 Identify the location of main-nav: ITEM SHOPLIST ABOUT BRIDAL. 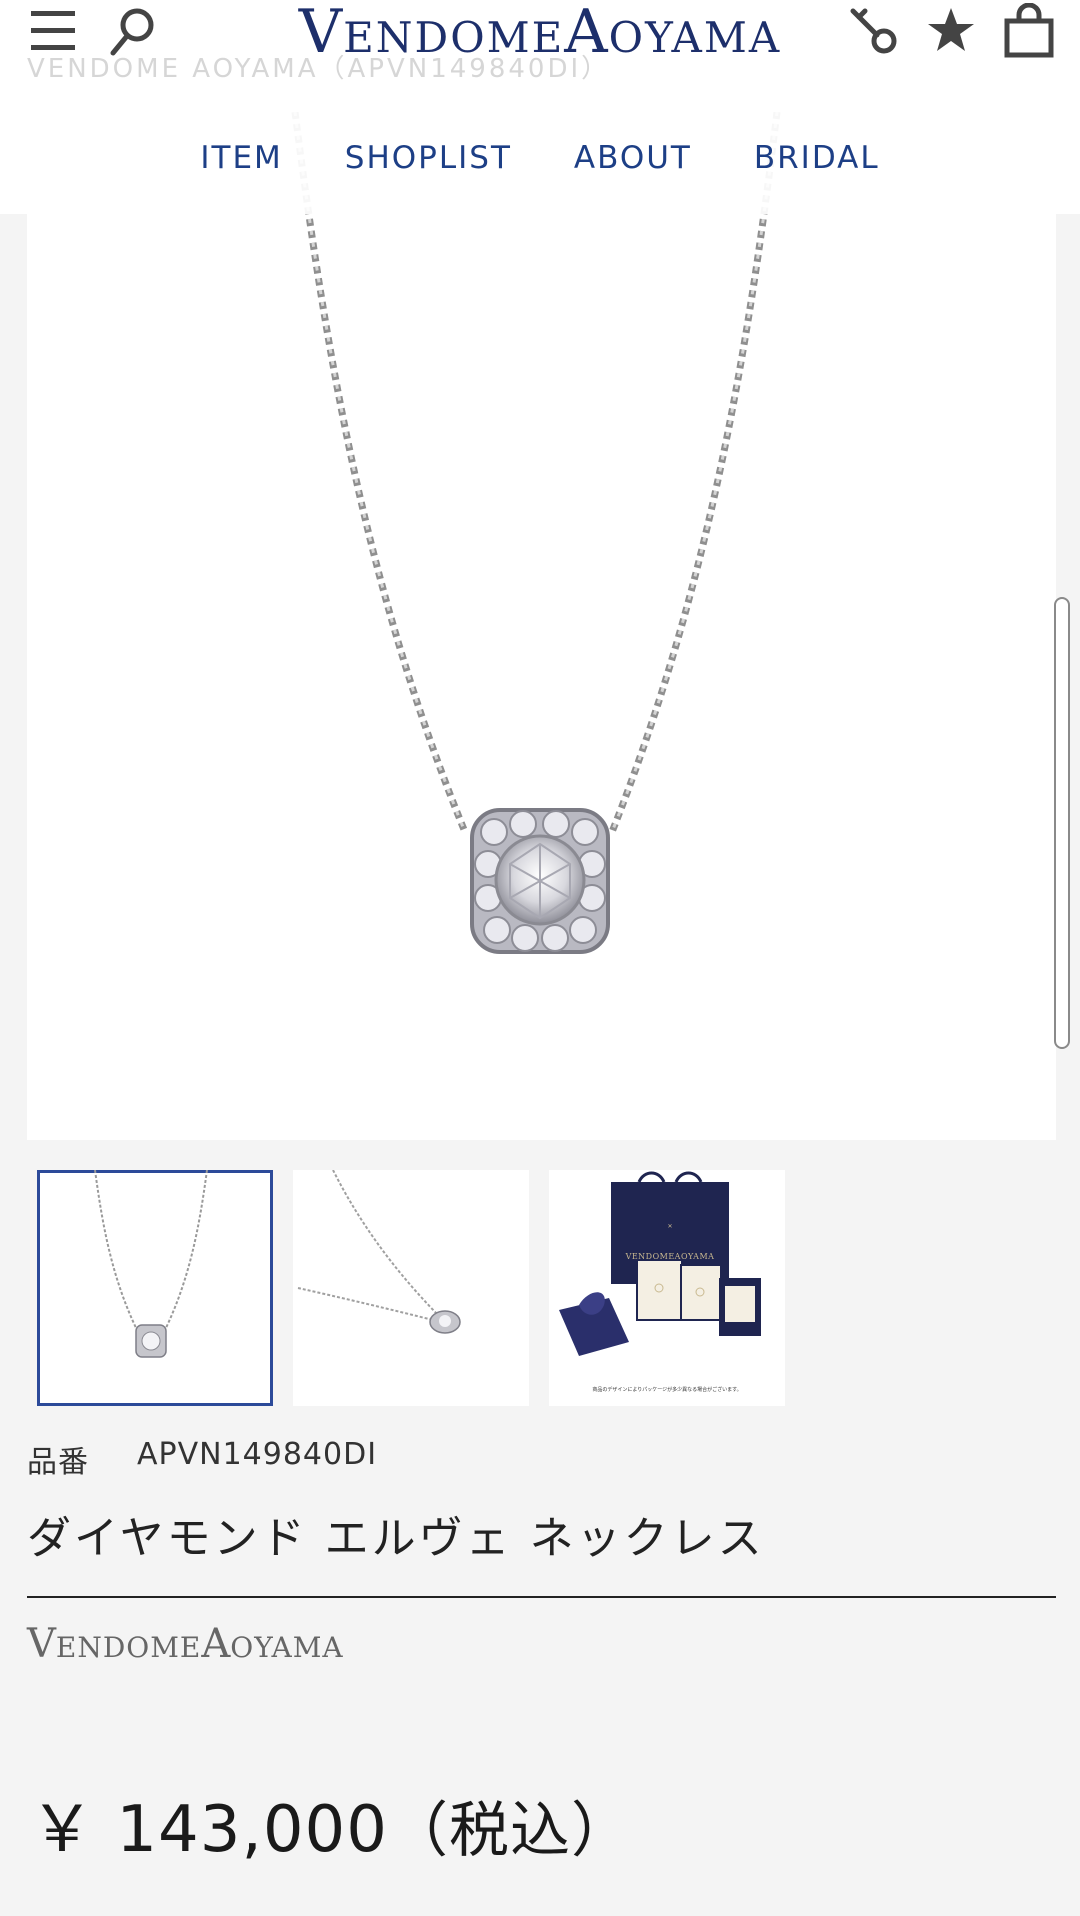
(540, 158).